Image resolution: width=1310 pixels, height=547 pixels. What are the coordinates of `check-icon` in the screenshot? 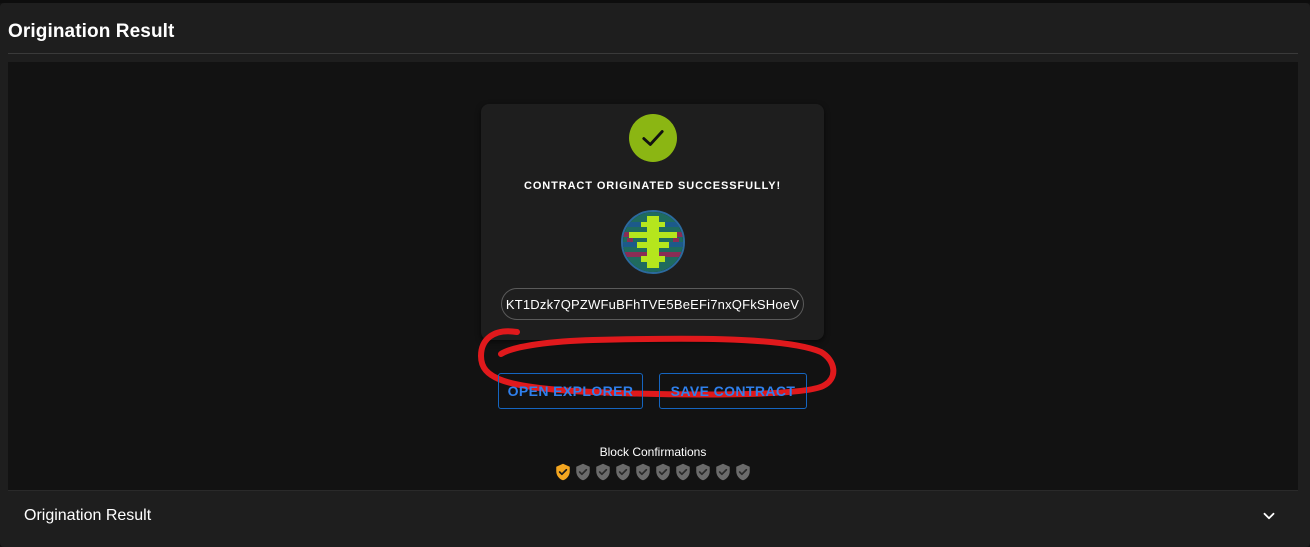 It's located at (653, 138).